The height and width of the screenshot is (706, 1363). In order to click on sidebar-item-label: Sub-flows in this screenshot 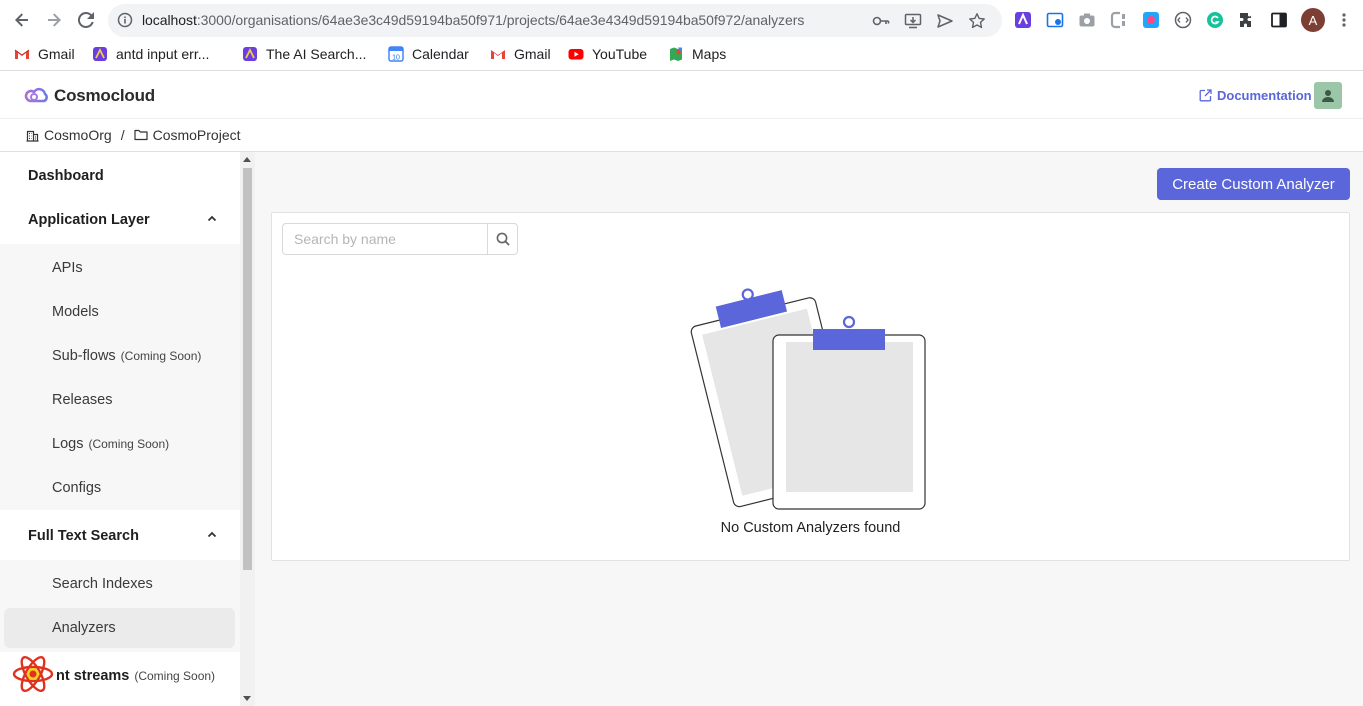, I will do `click(84, 356)`.